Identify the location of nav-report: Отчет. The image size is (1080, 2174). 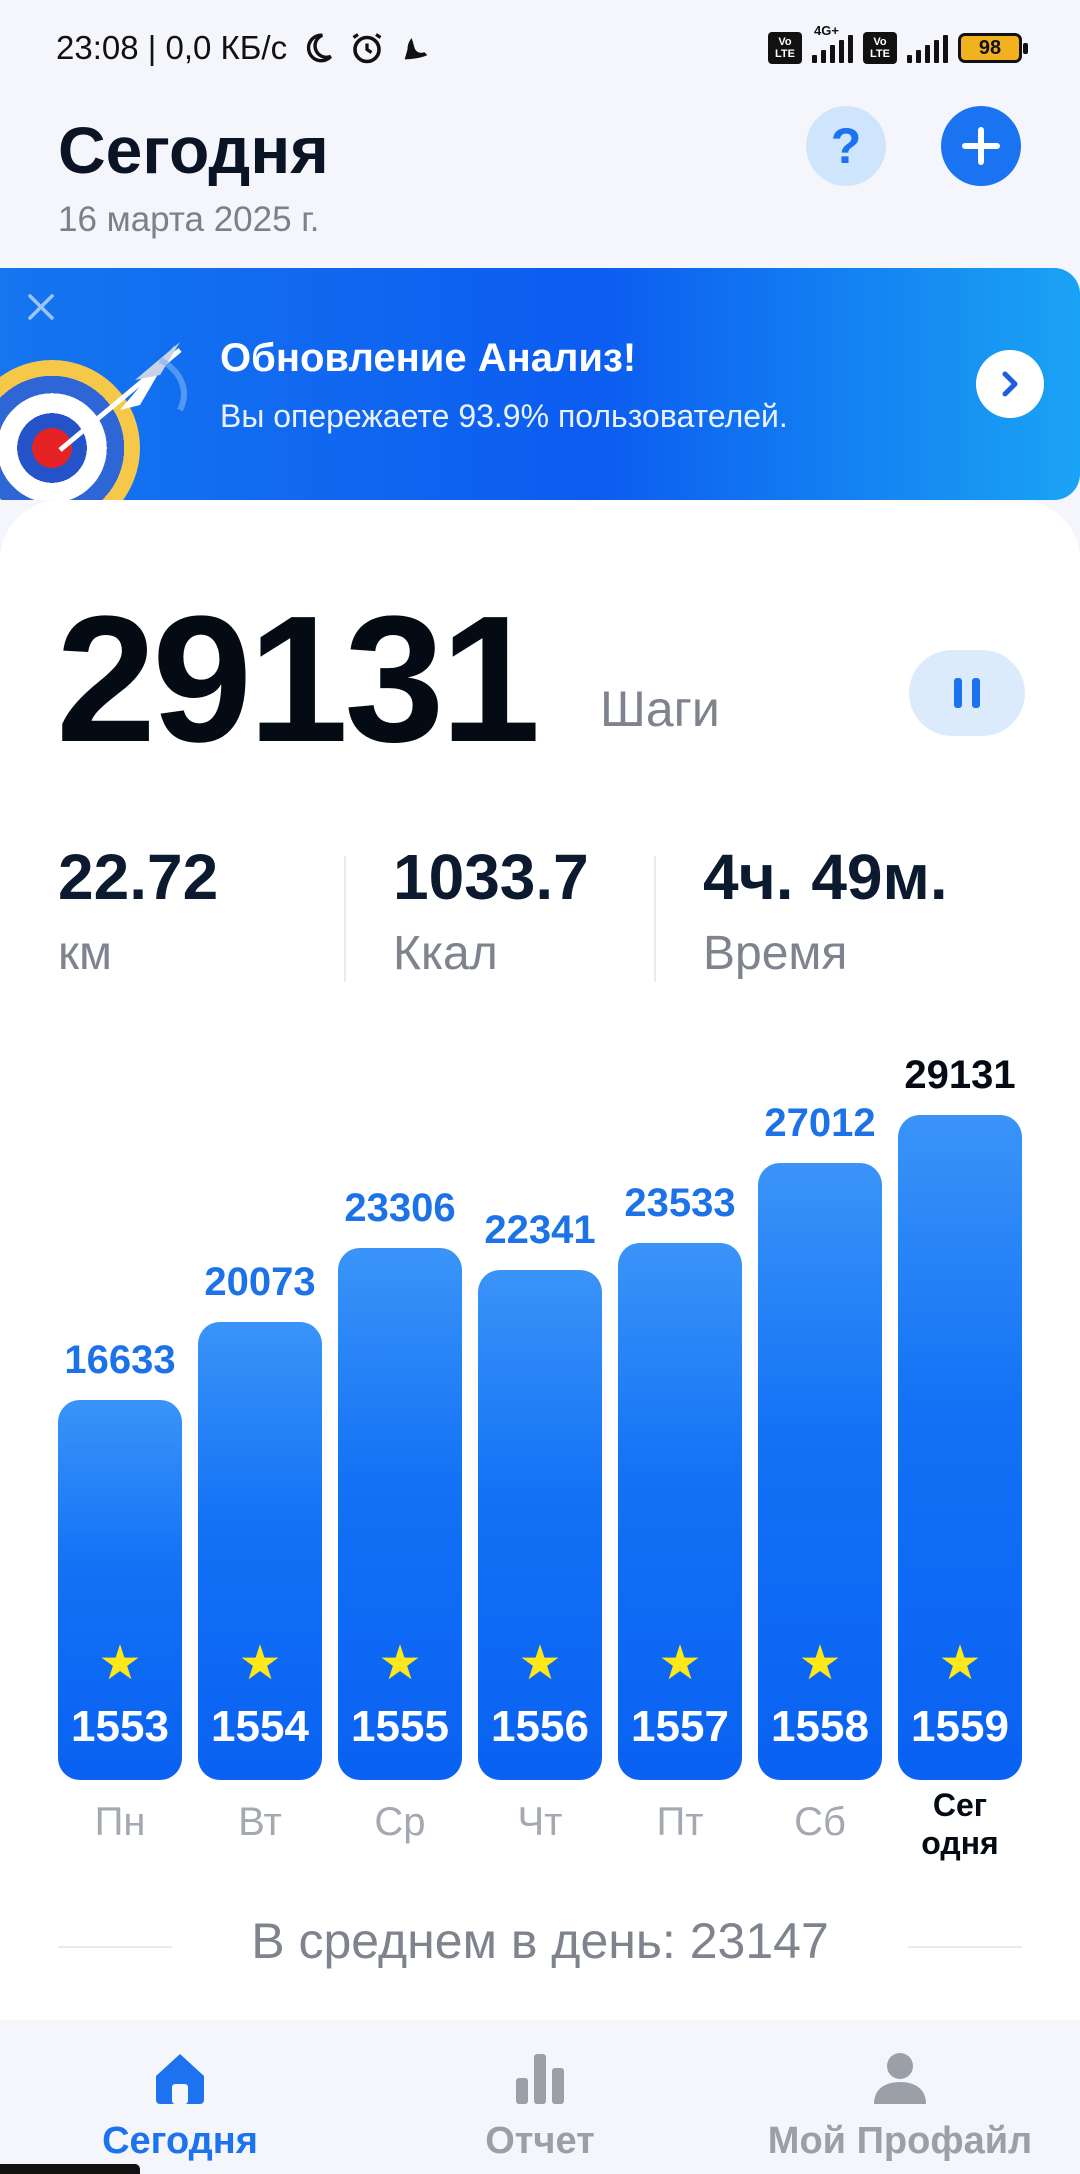
(540, 2097).